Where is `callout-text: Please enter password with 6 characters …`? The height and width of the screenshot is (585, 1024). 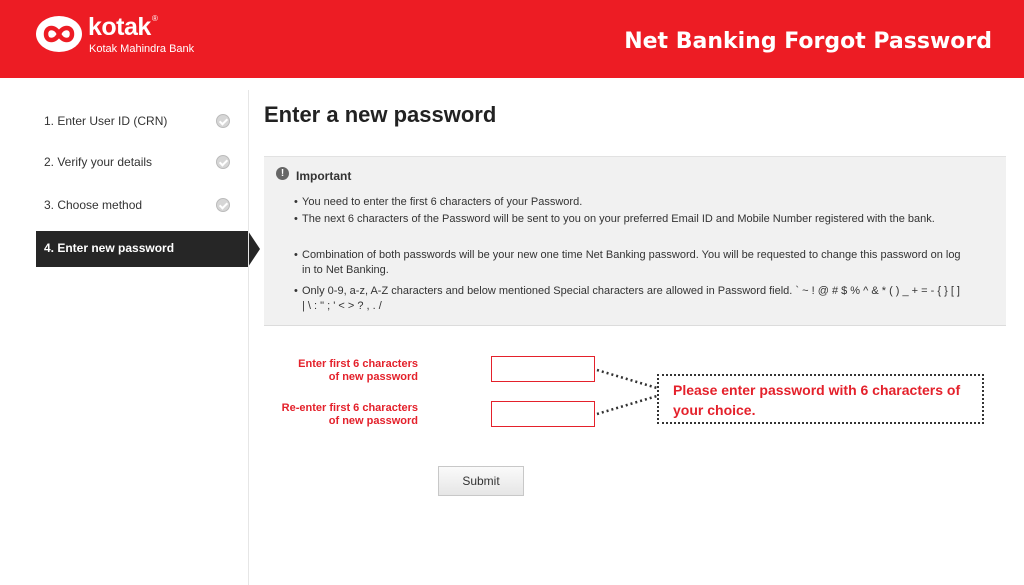
callout-text: Please enter password with 6 characters … is located at coordinates (817, 400).